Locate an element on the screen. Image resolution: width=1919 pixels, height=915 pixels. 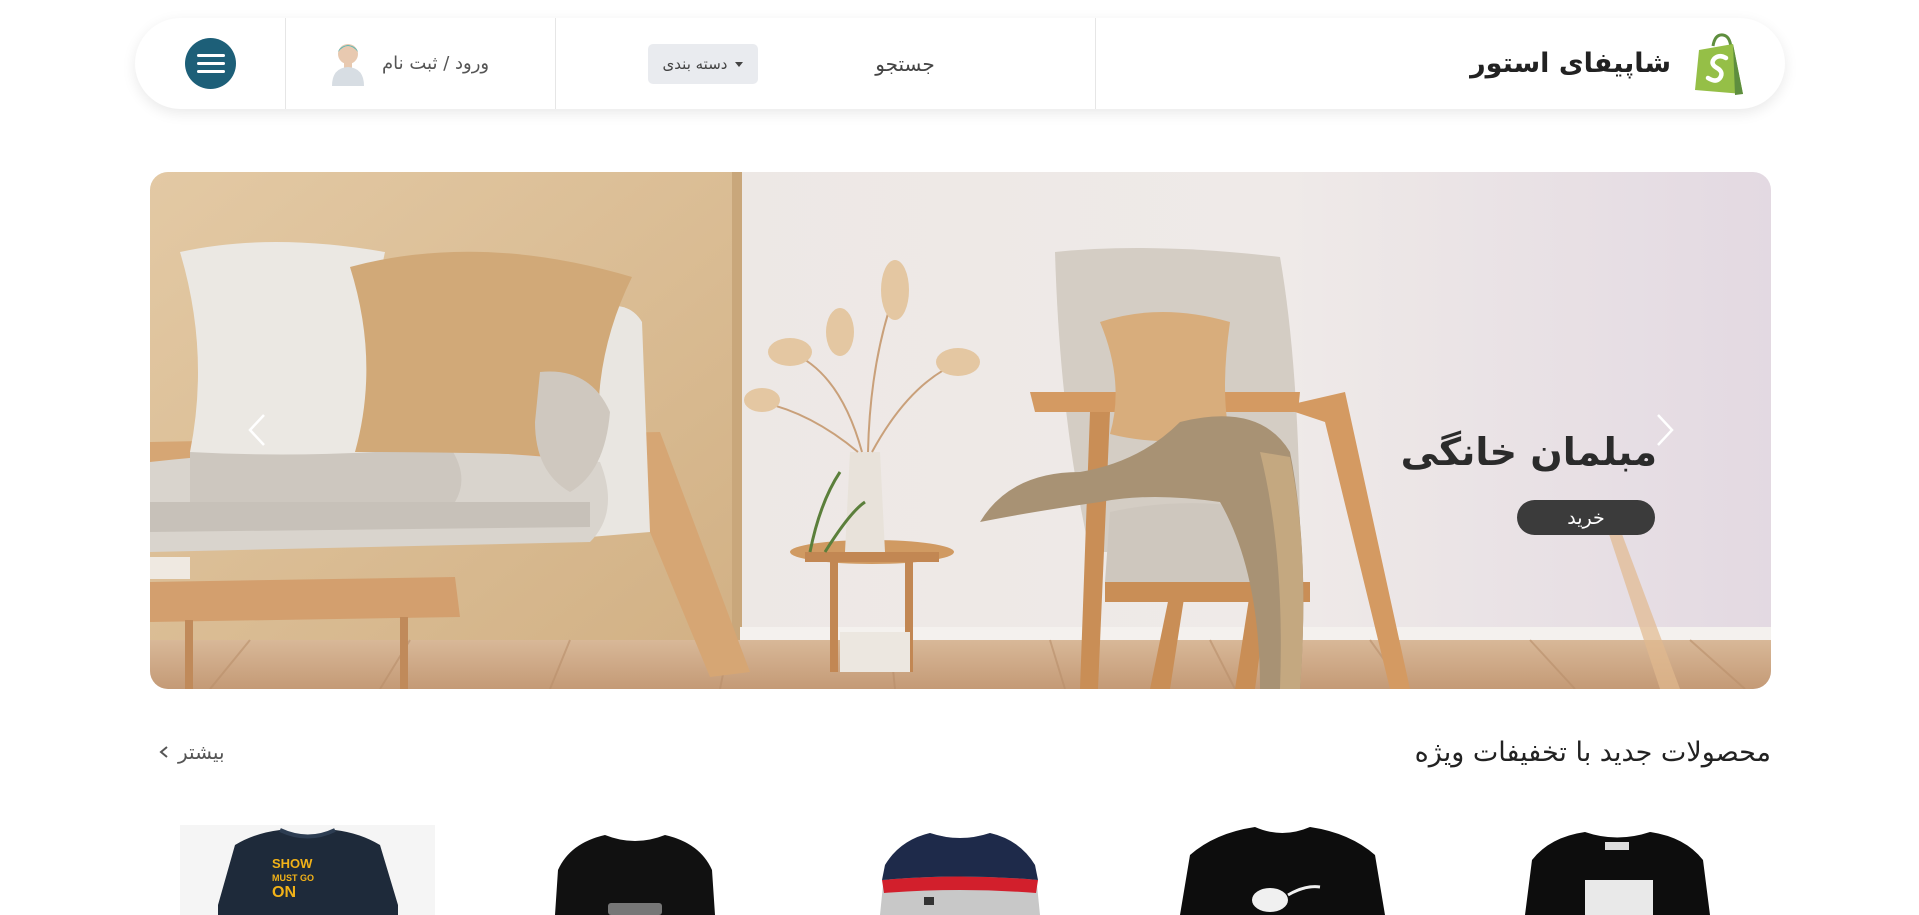
caret-down-icon is located at coordinates (739, 64).